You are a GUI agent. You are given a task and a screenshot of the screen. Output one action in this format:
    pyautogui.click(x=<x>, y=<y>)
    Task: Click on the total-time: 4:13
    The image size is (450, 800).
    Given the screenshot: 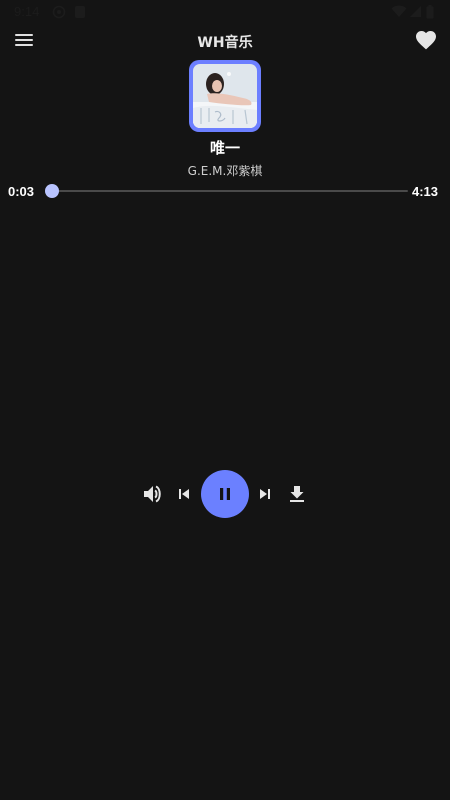 What is the action you would take?
    pyautogui.click(x=425, y=191)
    